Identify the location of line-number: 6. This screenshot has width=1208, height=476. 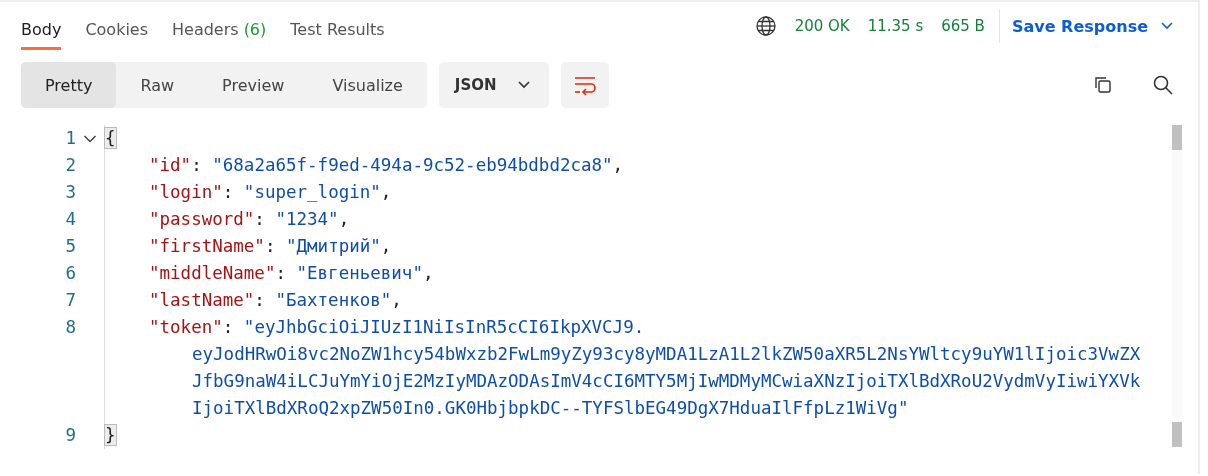
(70, 273).